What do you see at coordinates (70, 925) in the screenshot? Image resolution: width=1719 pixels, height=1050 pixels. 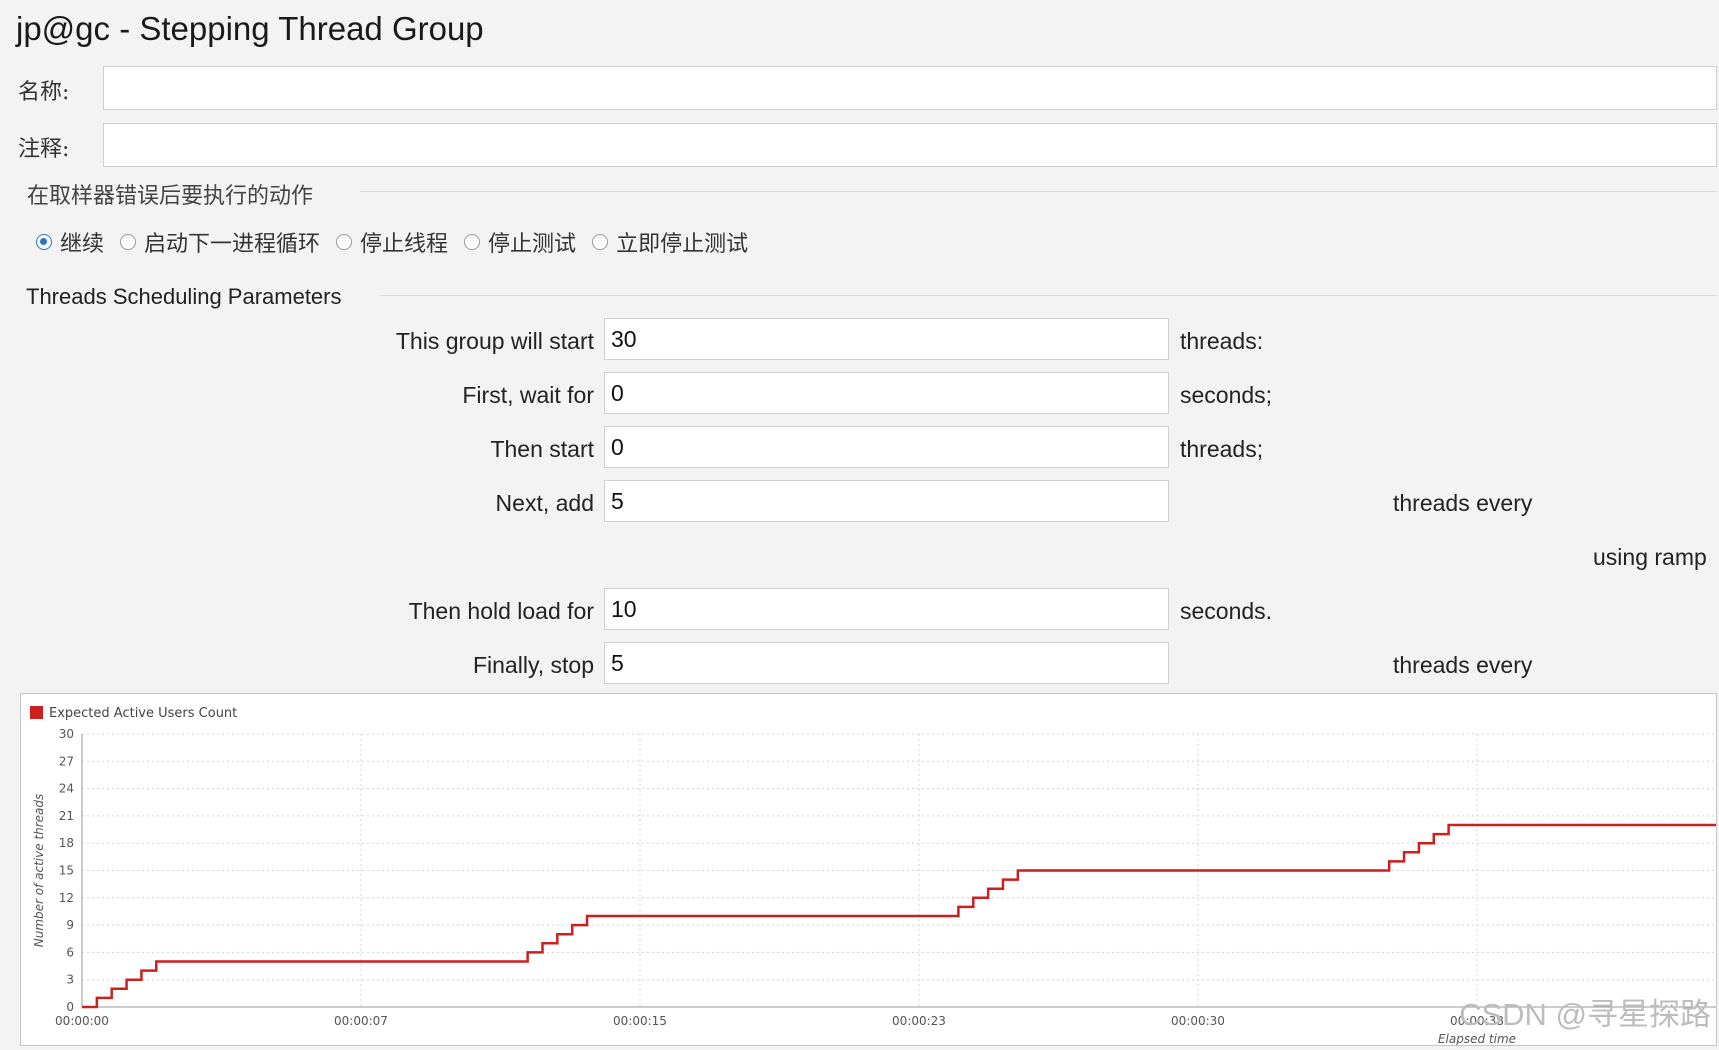 I see `y-tick-label: 9` at bounding box center [70, 925].